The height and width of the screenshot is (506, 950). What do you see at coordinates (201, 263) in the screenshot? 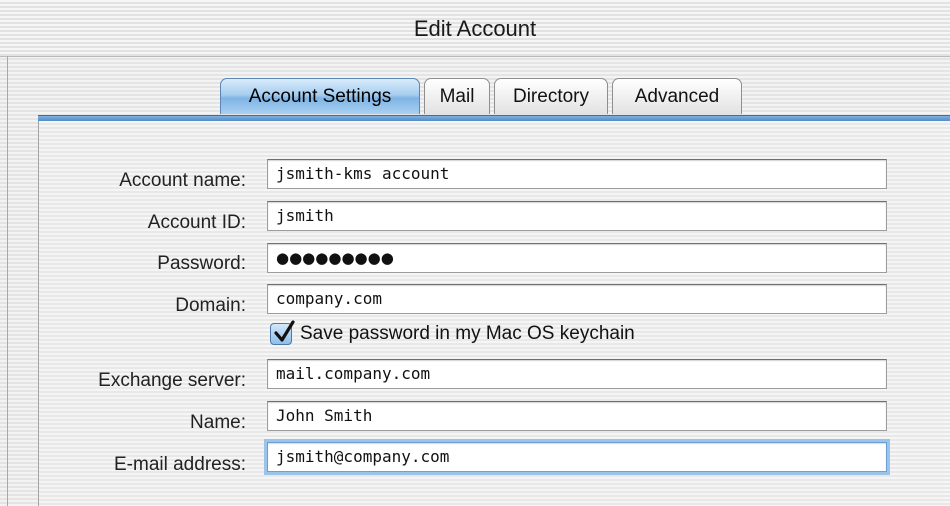
I see `password-label: Password:` at bounding box center [201, 263].